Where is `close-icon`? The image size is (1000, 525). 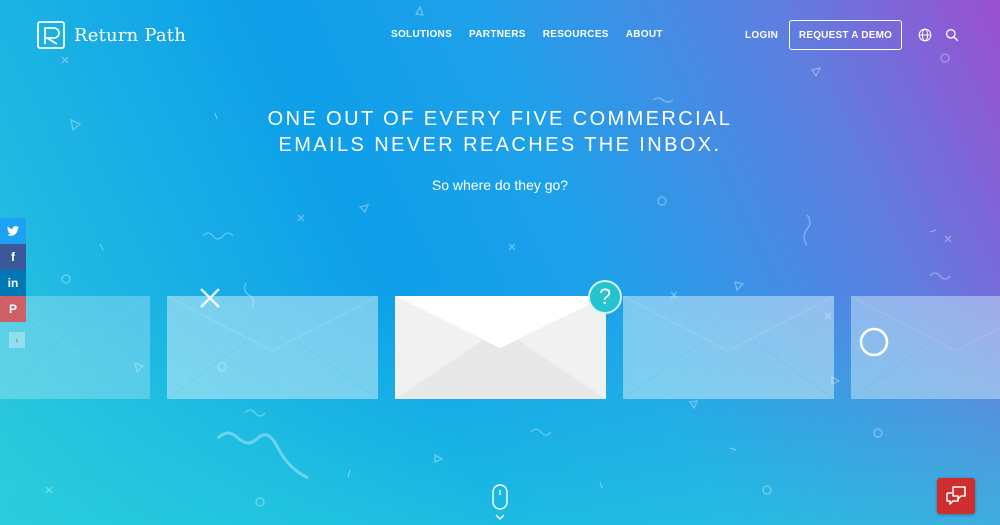
close-icon is located at coordinates (210, 298).